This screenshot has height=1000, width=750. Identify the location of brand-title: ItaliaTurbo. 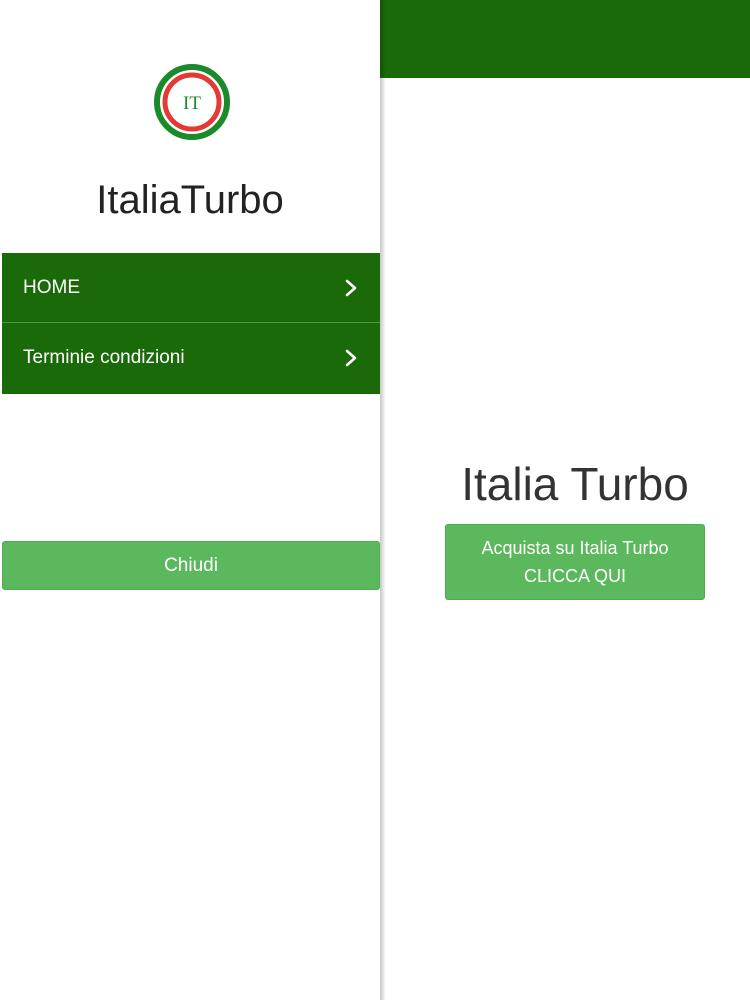
(190, 200).